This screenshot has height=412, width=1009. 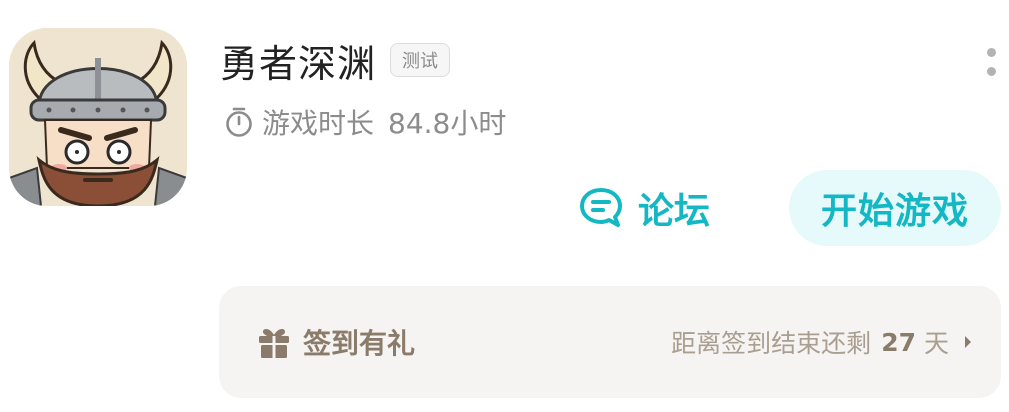 I want to click on title-row: 勇者深渊 测试, so click(x=335, y=60).